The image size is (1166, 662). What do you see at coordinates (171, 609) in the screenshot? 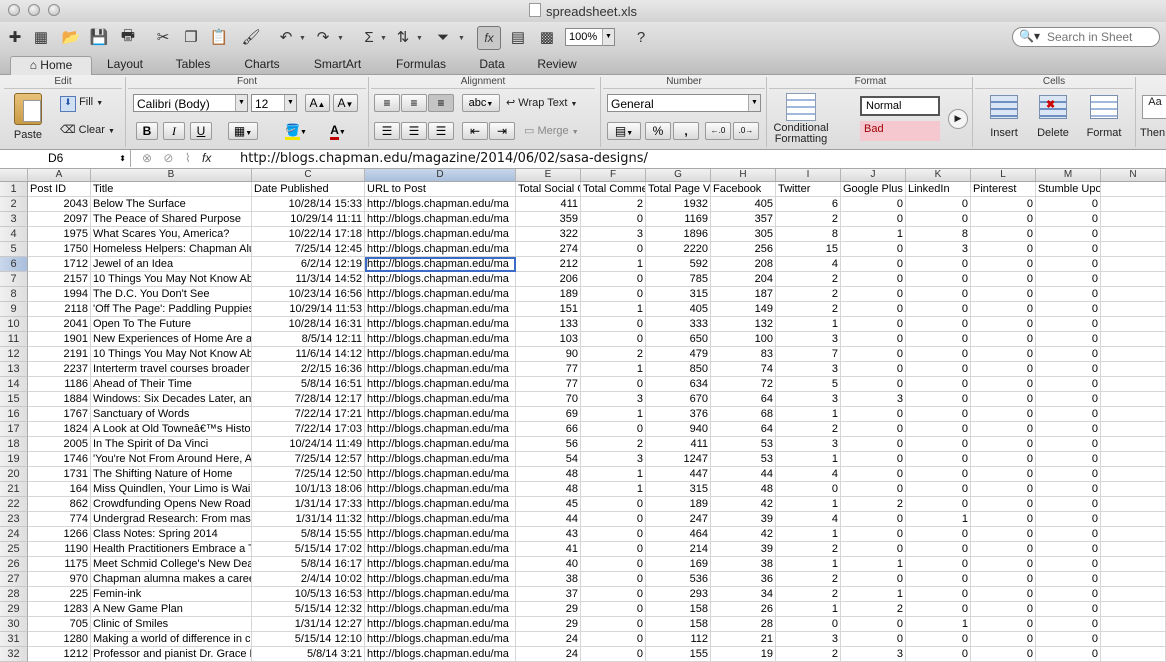
I see `cell: A New Game Plan` at bounding box center [171, 609].